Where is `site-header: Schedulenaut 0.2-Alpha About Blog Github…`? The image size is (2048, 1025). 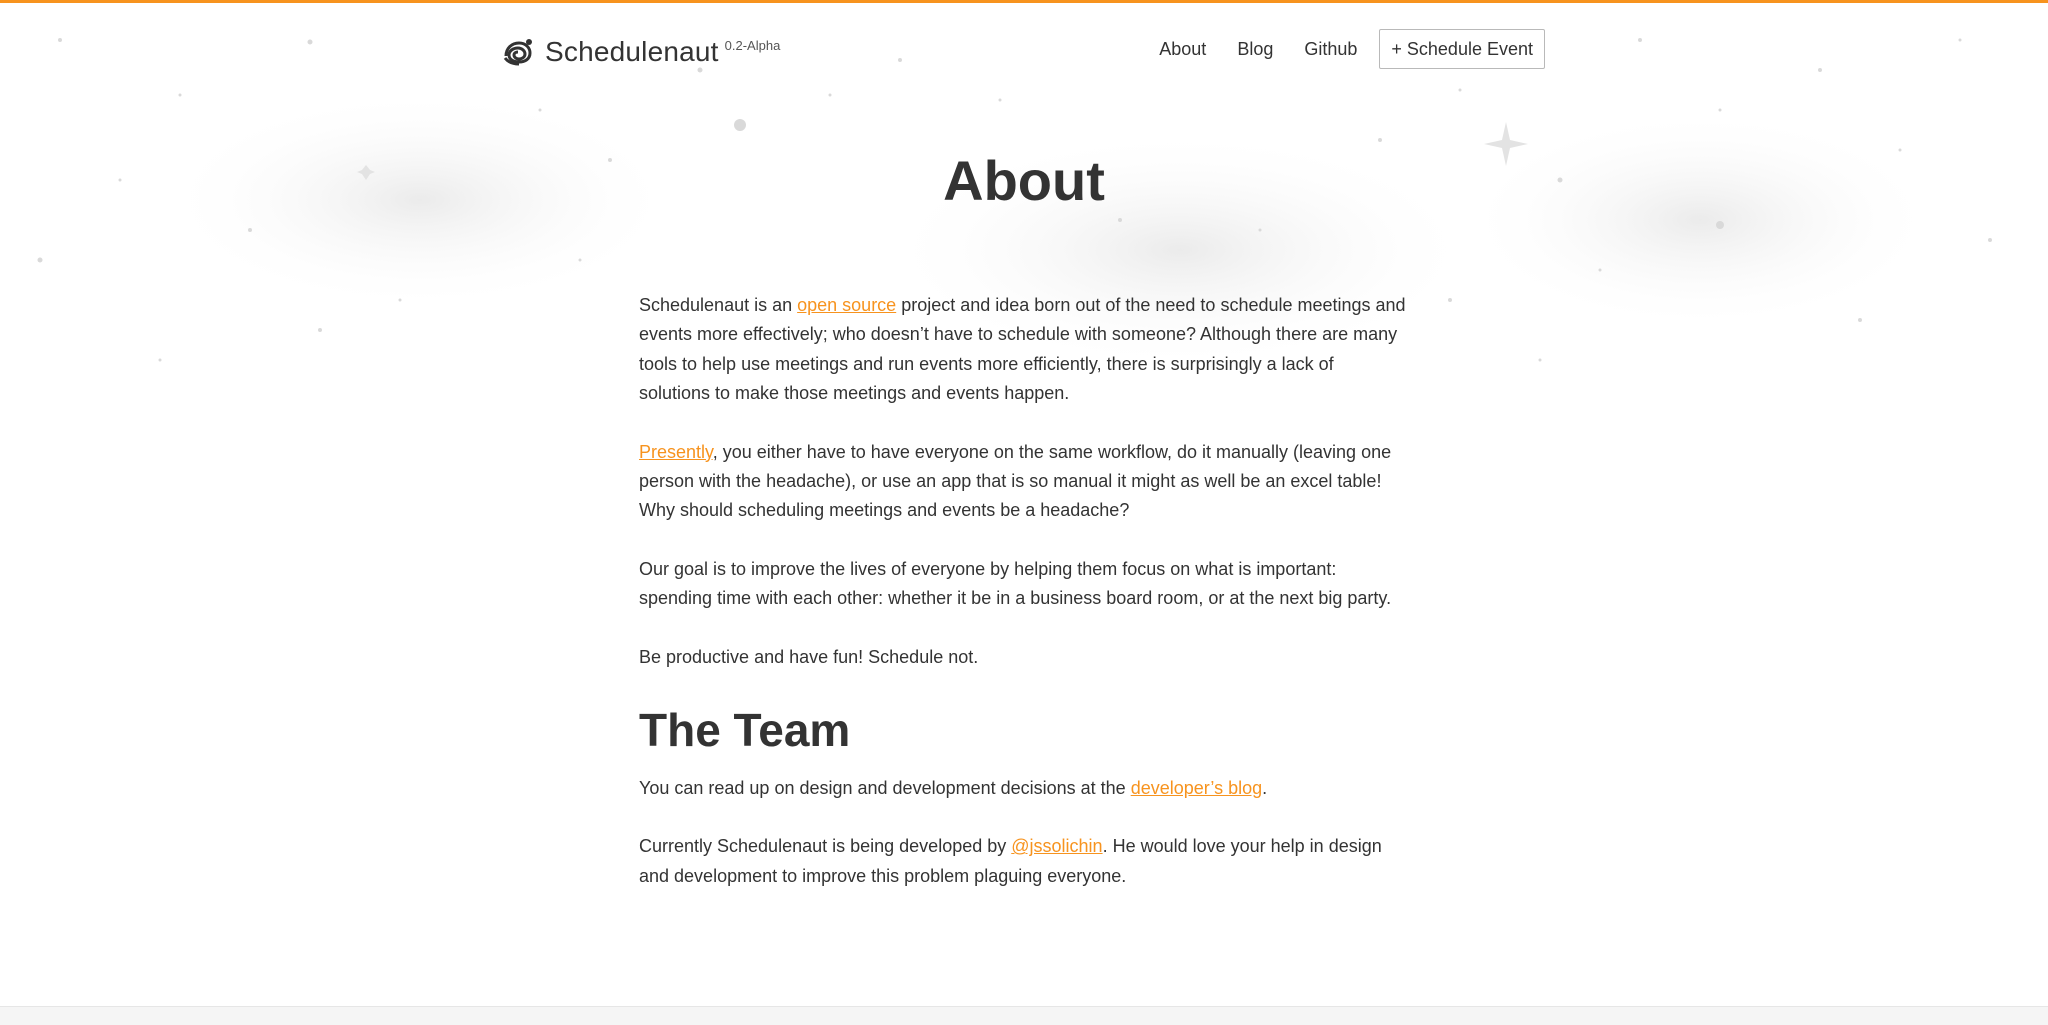 site-header: Schedulenaut 0.2-Alpha About Blog Github… is located at coordinates (1024, 50).